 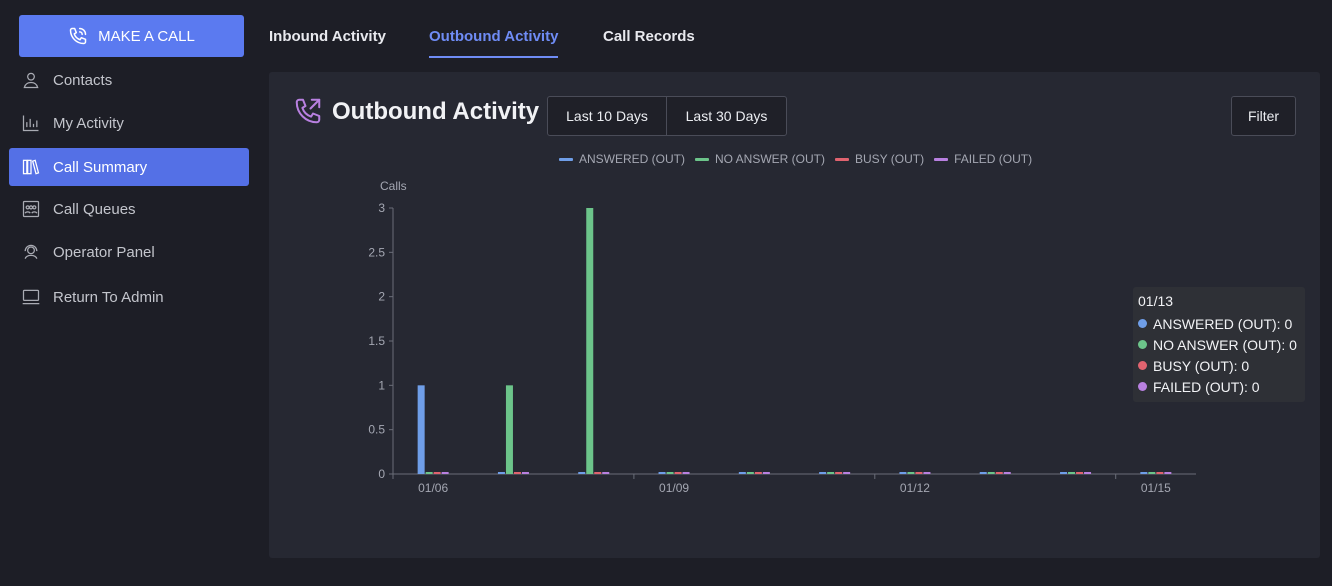 I want to click on sidebar-item-label: Call Summary, so click(x=100, y=167).